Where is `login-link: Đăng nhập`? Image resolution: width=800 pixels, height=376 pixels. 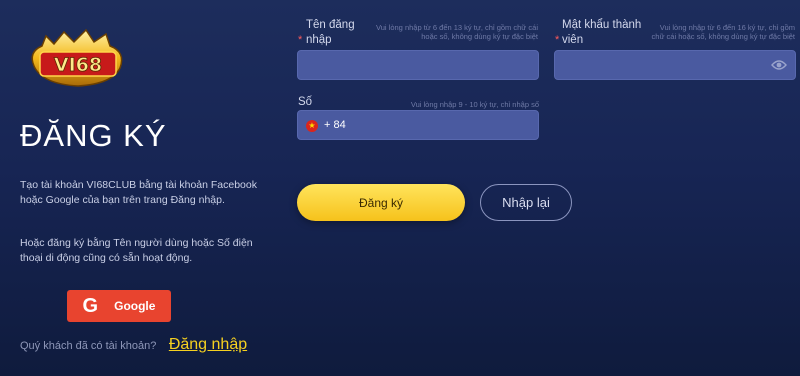
login-link: Đăng nhập is located at coordinates (208, 344).